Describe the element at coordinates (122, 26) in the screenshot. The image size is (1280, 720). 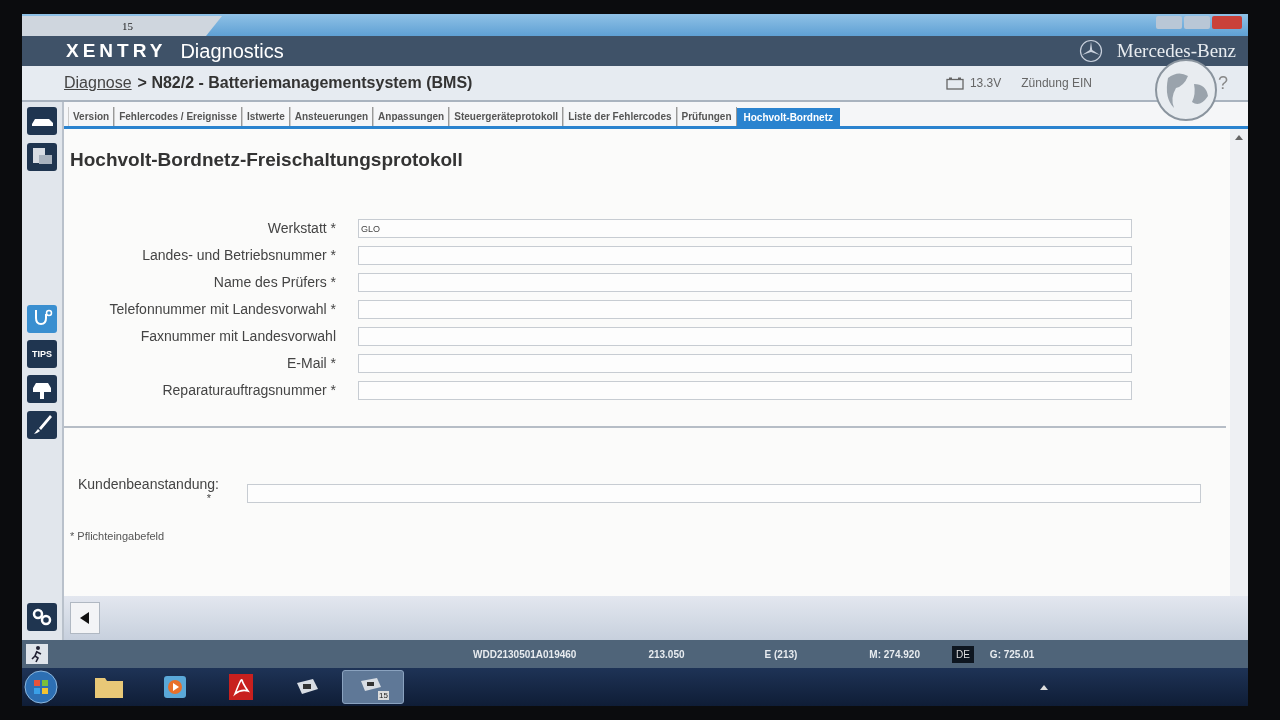
I see `window-tab: 15` at that location.